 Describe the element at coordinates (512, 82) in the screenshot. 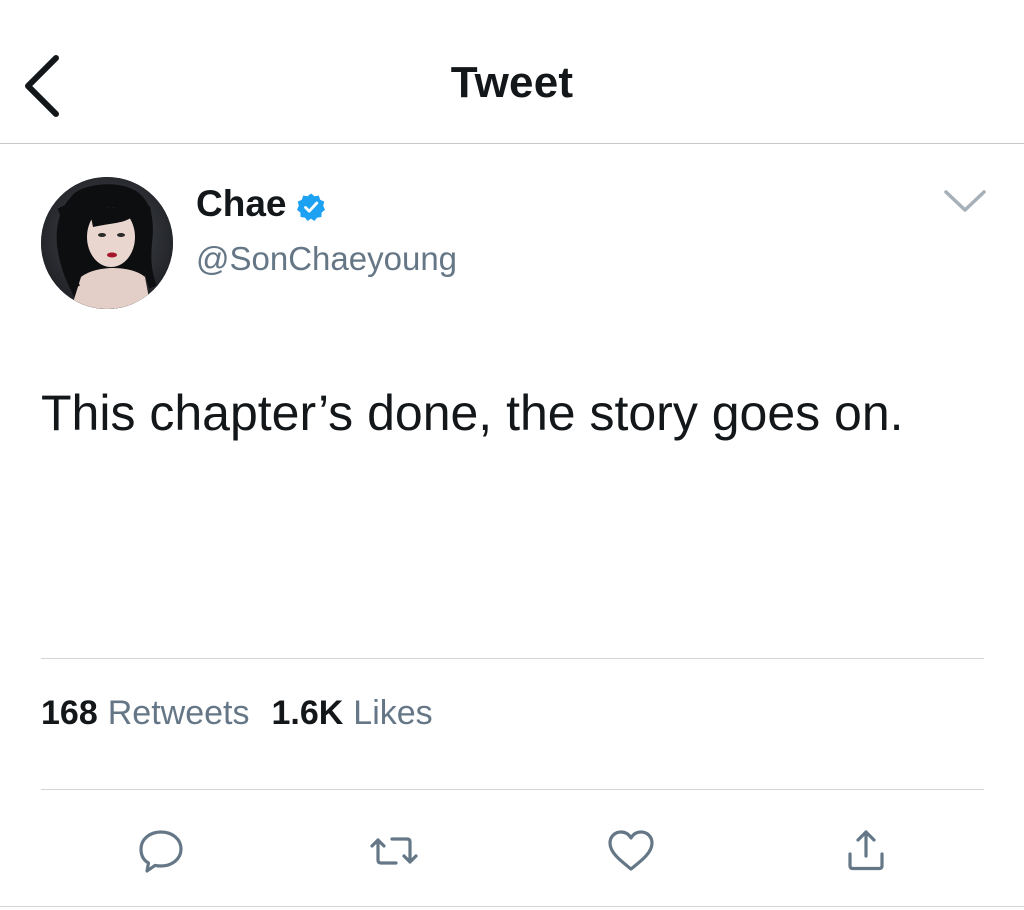

I see `page-title: Tweet` at that location.